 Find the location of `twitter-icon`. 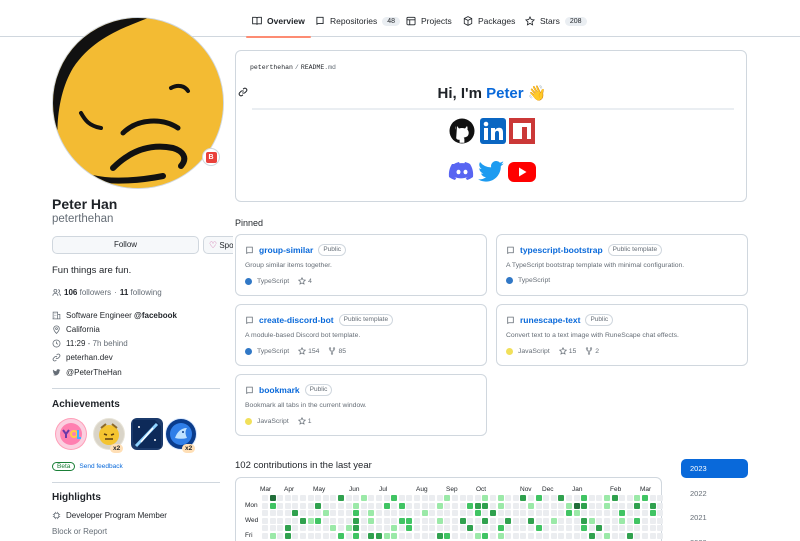

twitter-icon is located at coordinates (491, 172).